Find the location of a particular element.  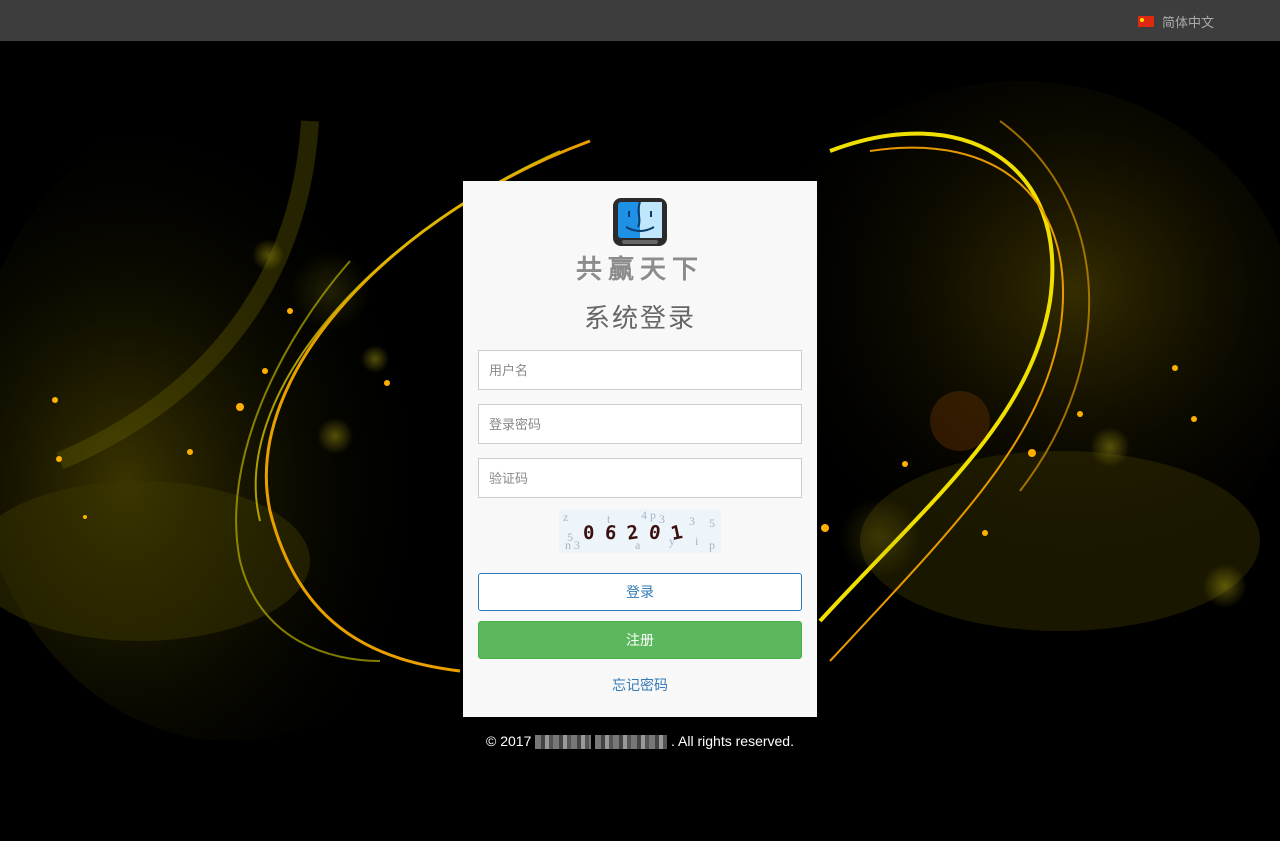

footer: © 2017 . All rights reserved. is located at coordinates (640, 741).